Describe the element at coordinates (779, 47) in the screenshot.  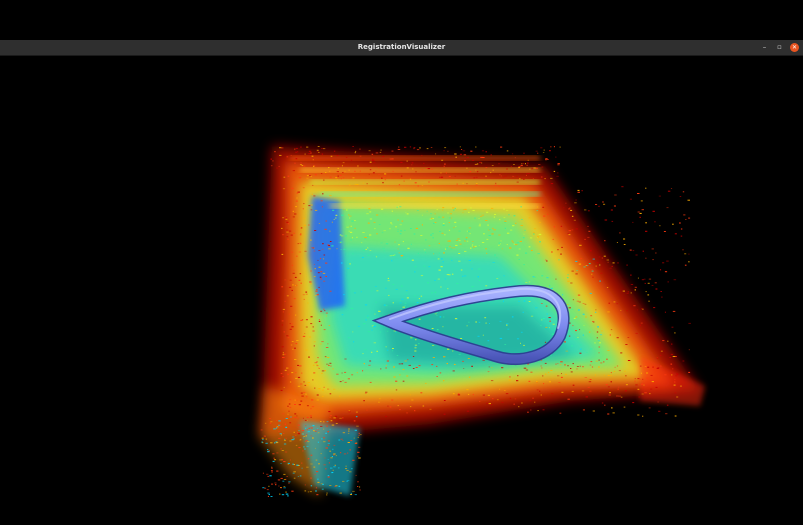
I see `maximize-icon: ▫` at that location.